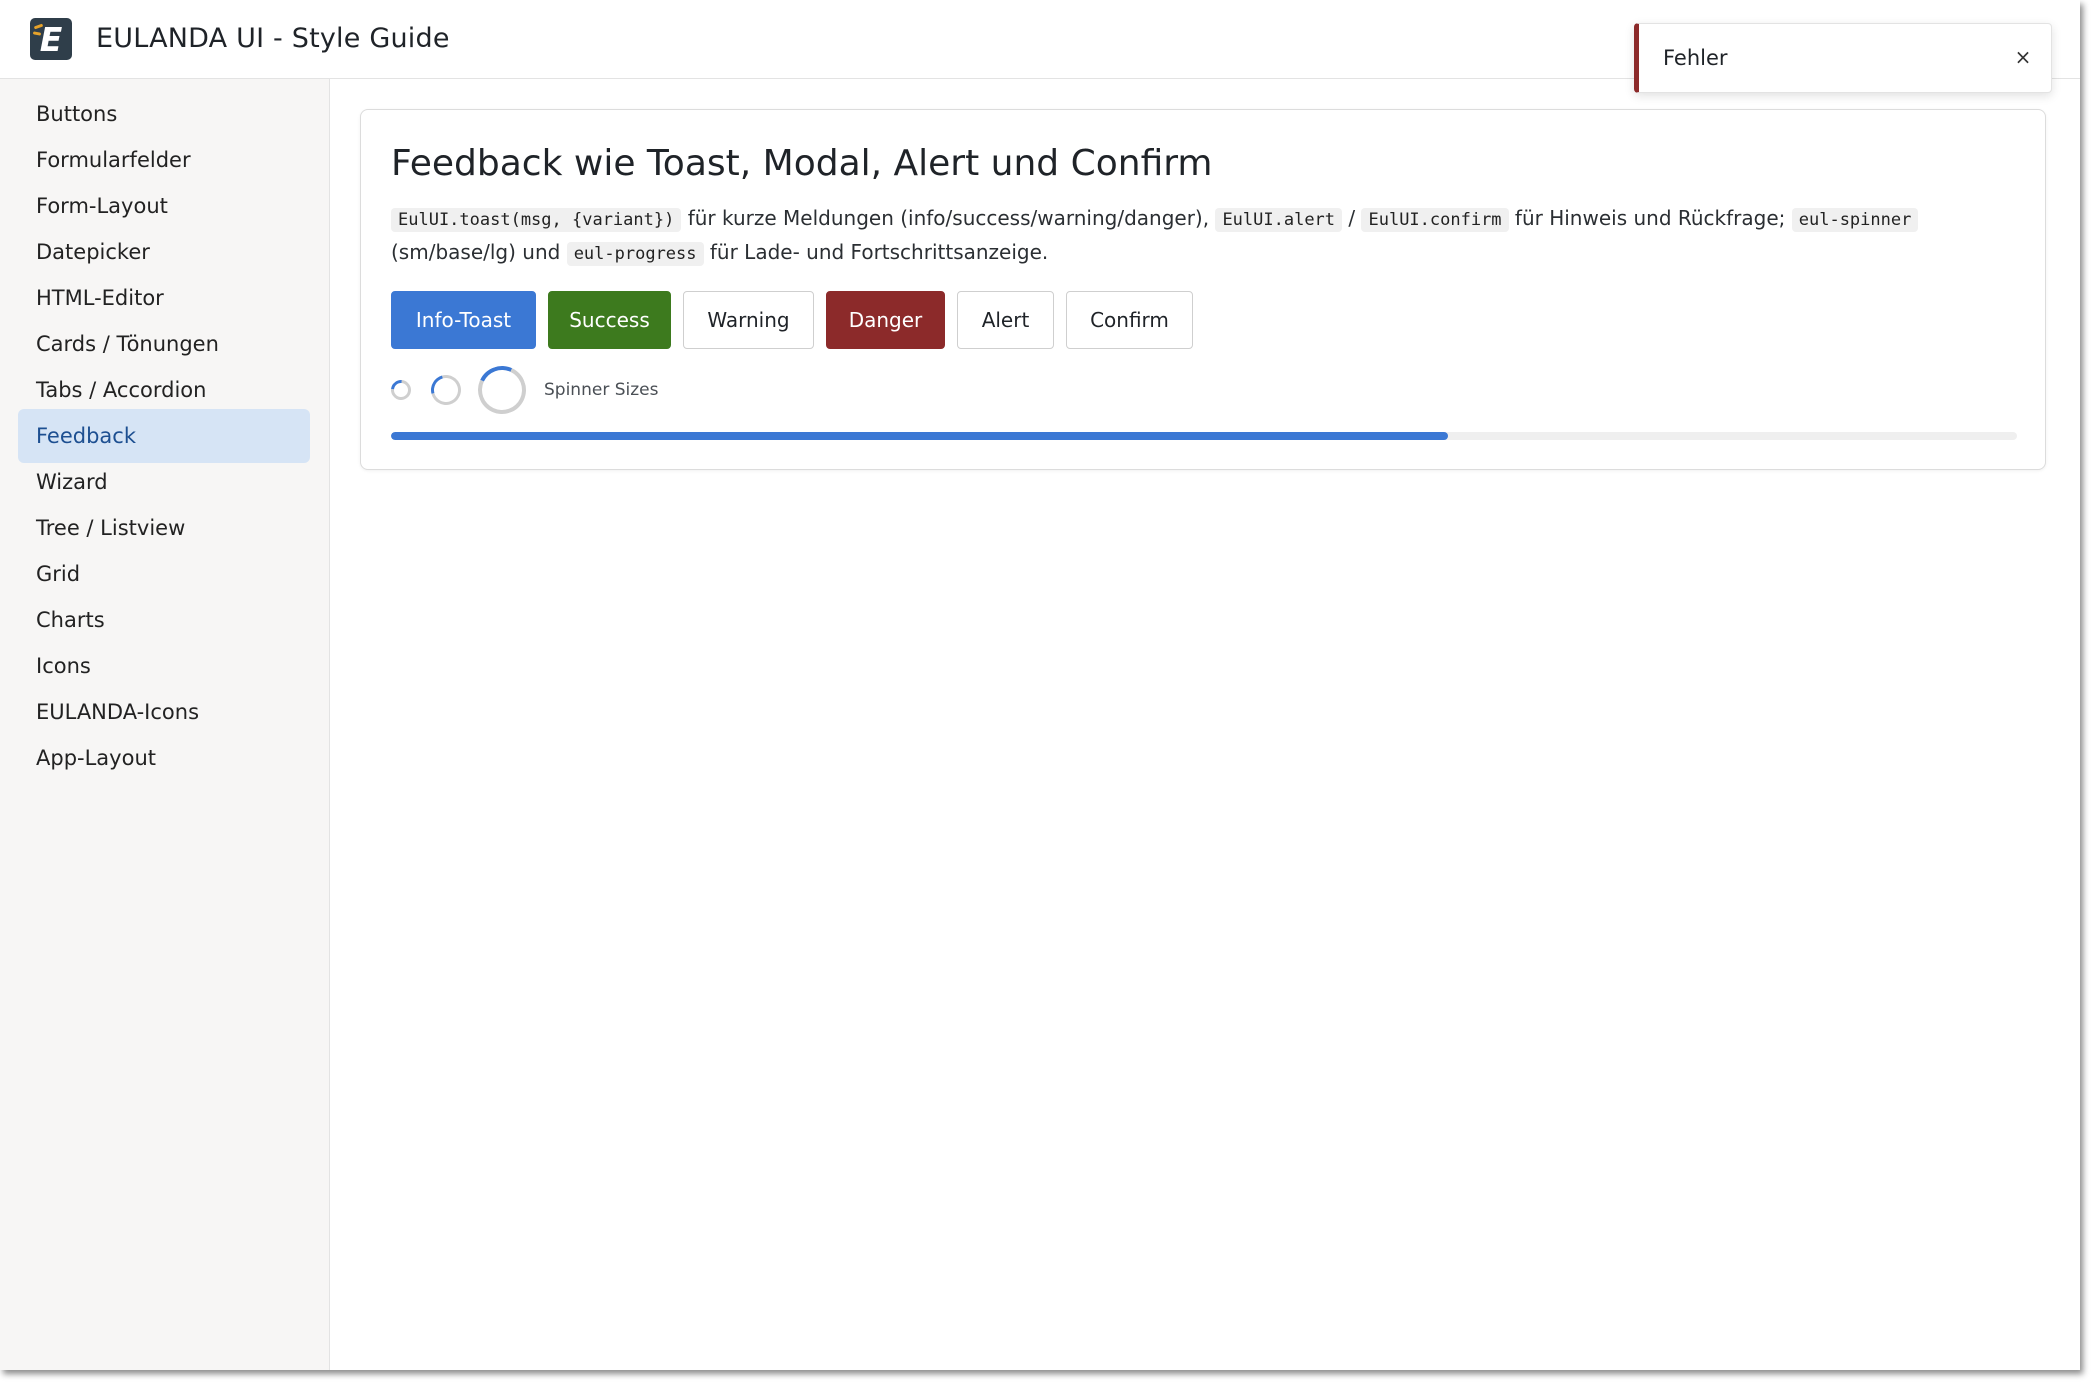 This screenshot has width=2092, height=1383. Describe the element at coordinates (2023, 57) in the screenshot. I see `close-icon: ×` at that location.